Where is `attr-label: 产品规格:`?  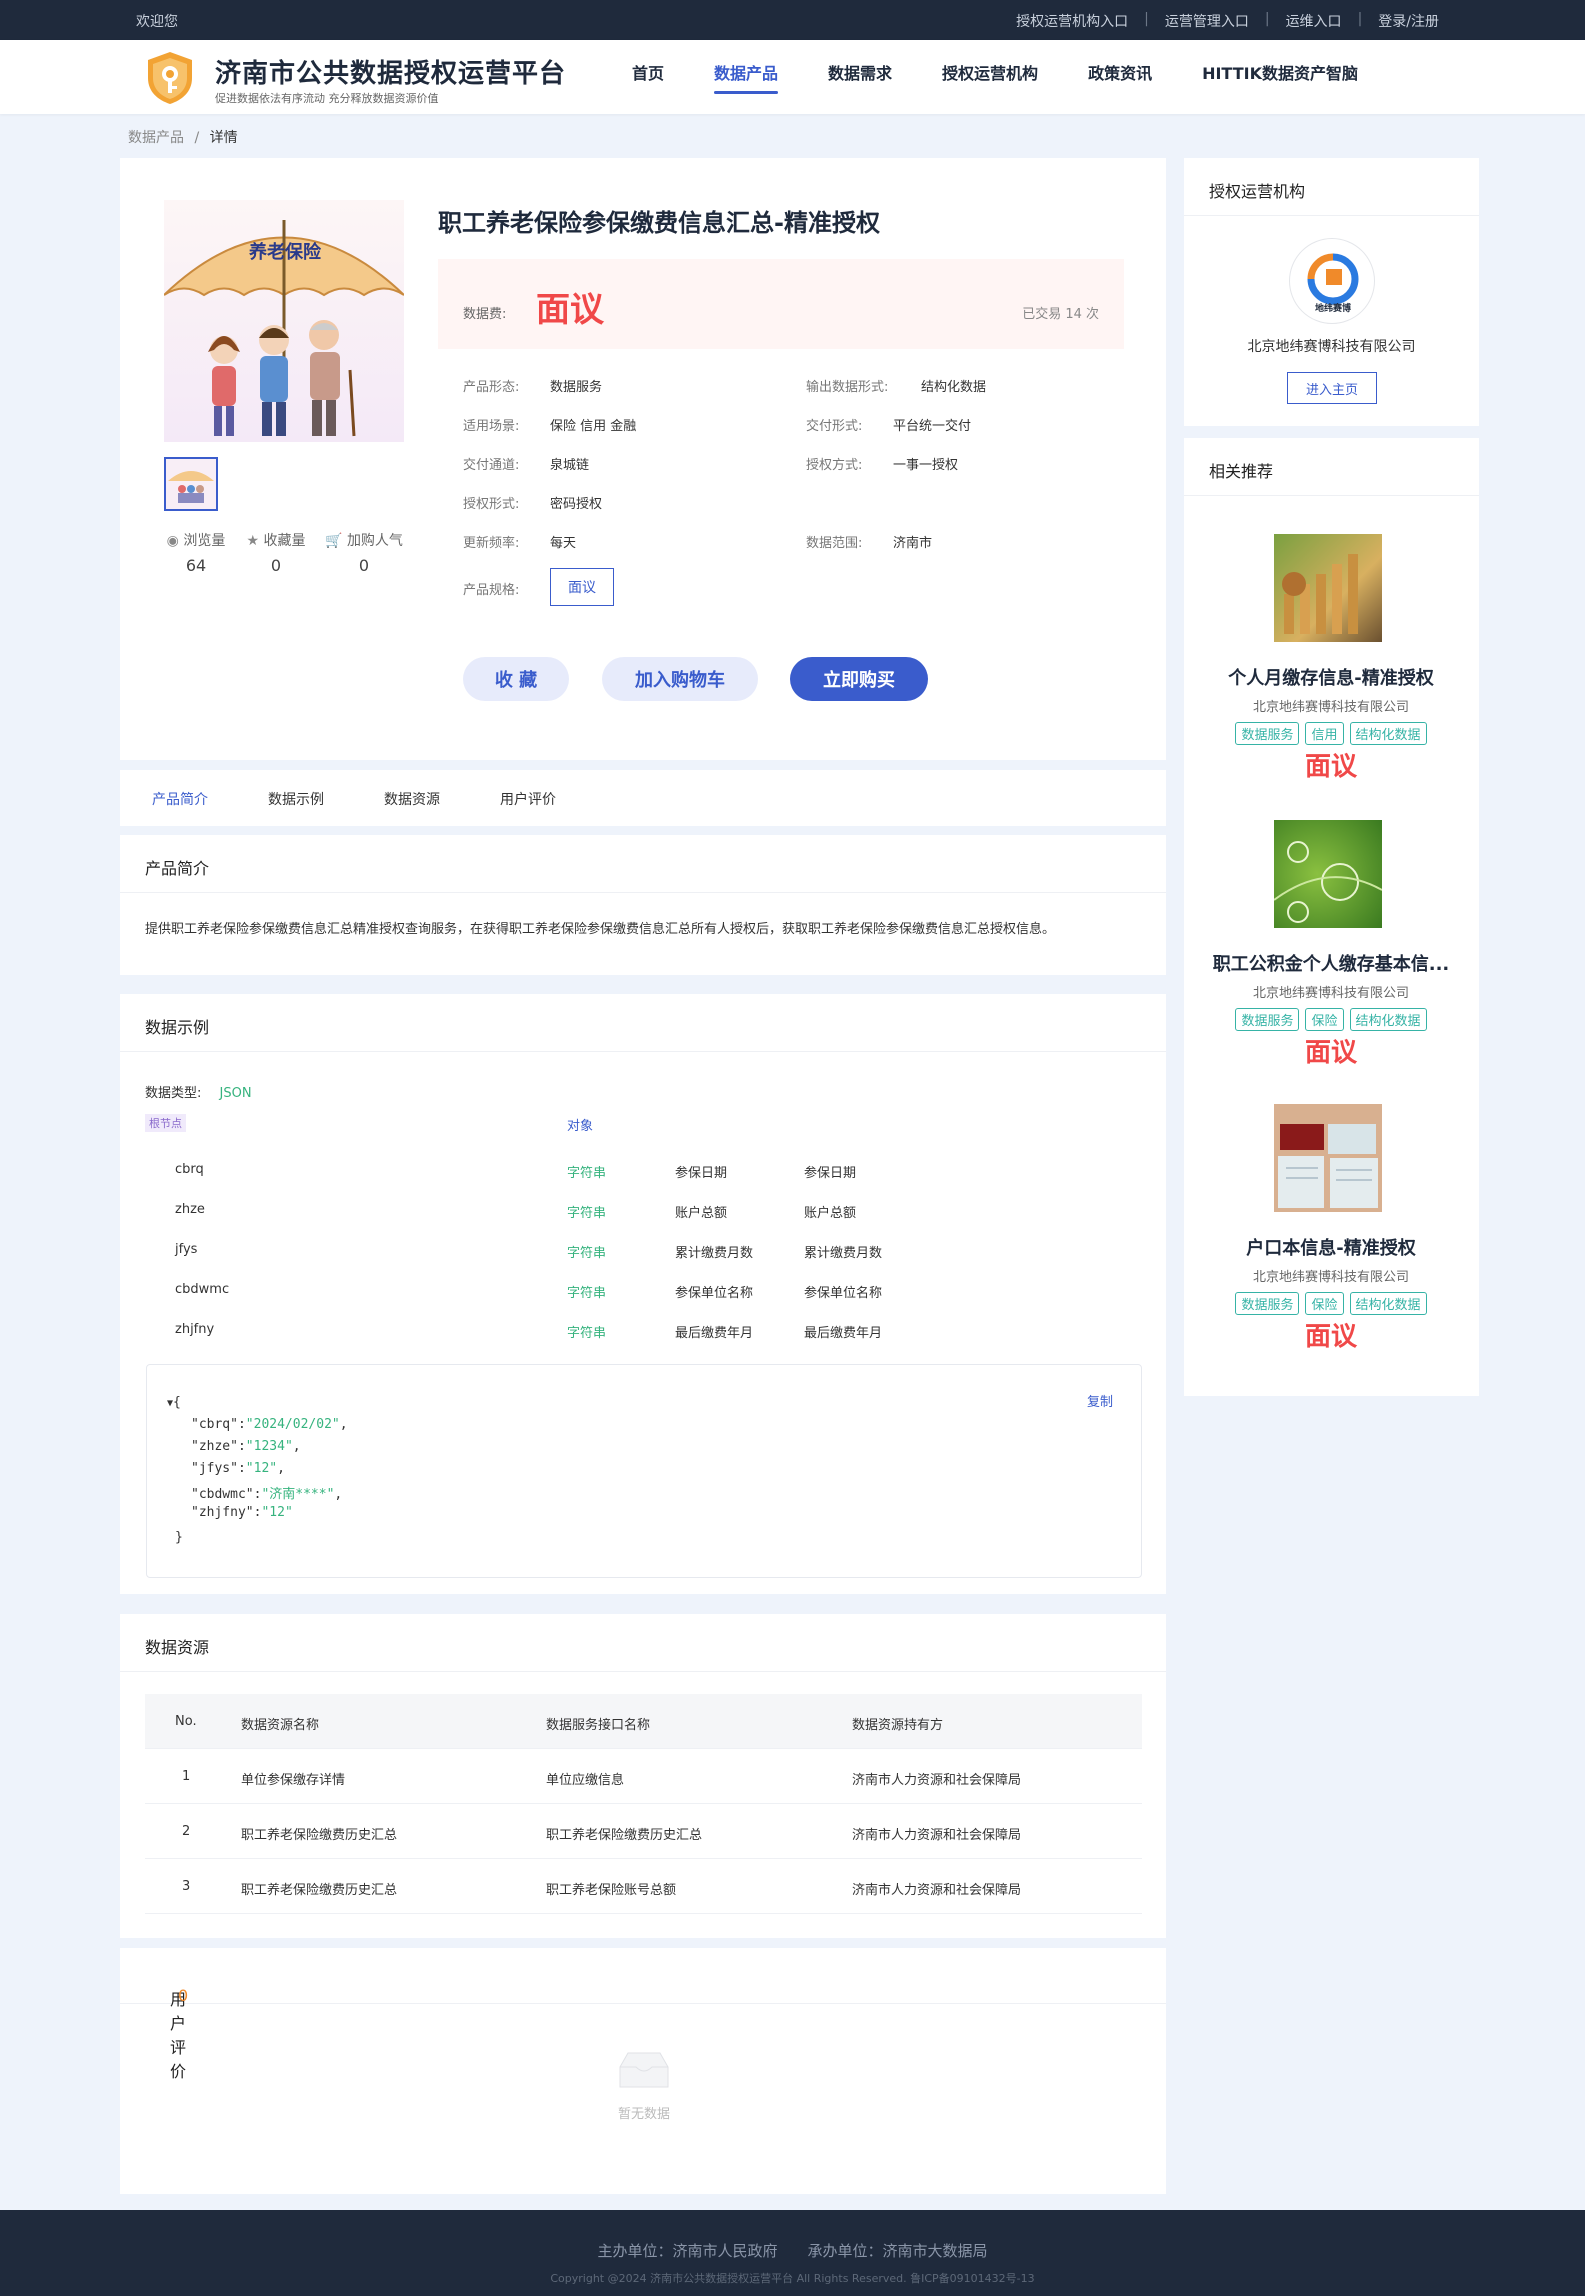 attr-label: 产品规格: is located at coordinates (491, 590).